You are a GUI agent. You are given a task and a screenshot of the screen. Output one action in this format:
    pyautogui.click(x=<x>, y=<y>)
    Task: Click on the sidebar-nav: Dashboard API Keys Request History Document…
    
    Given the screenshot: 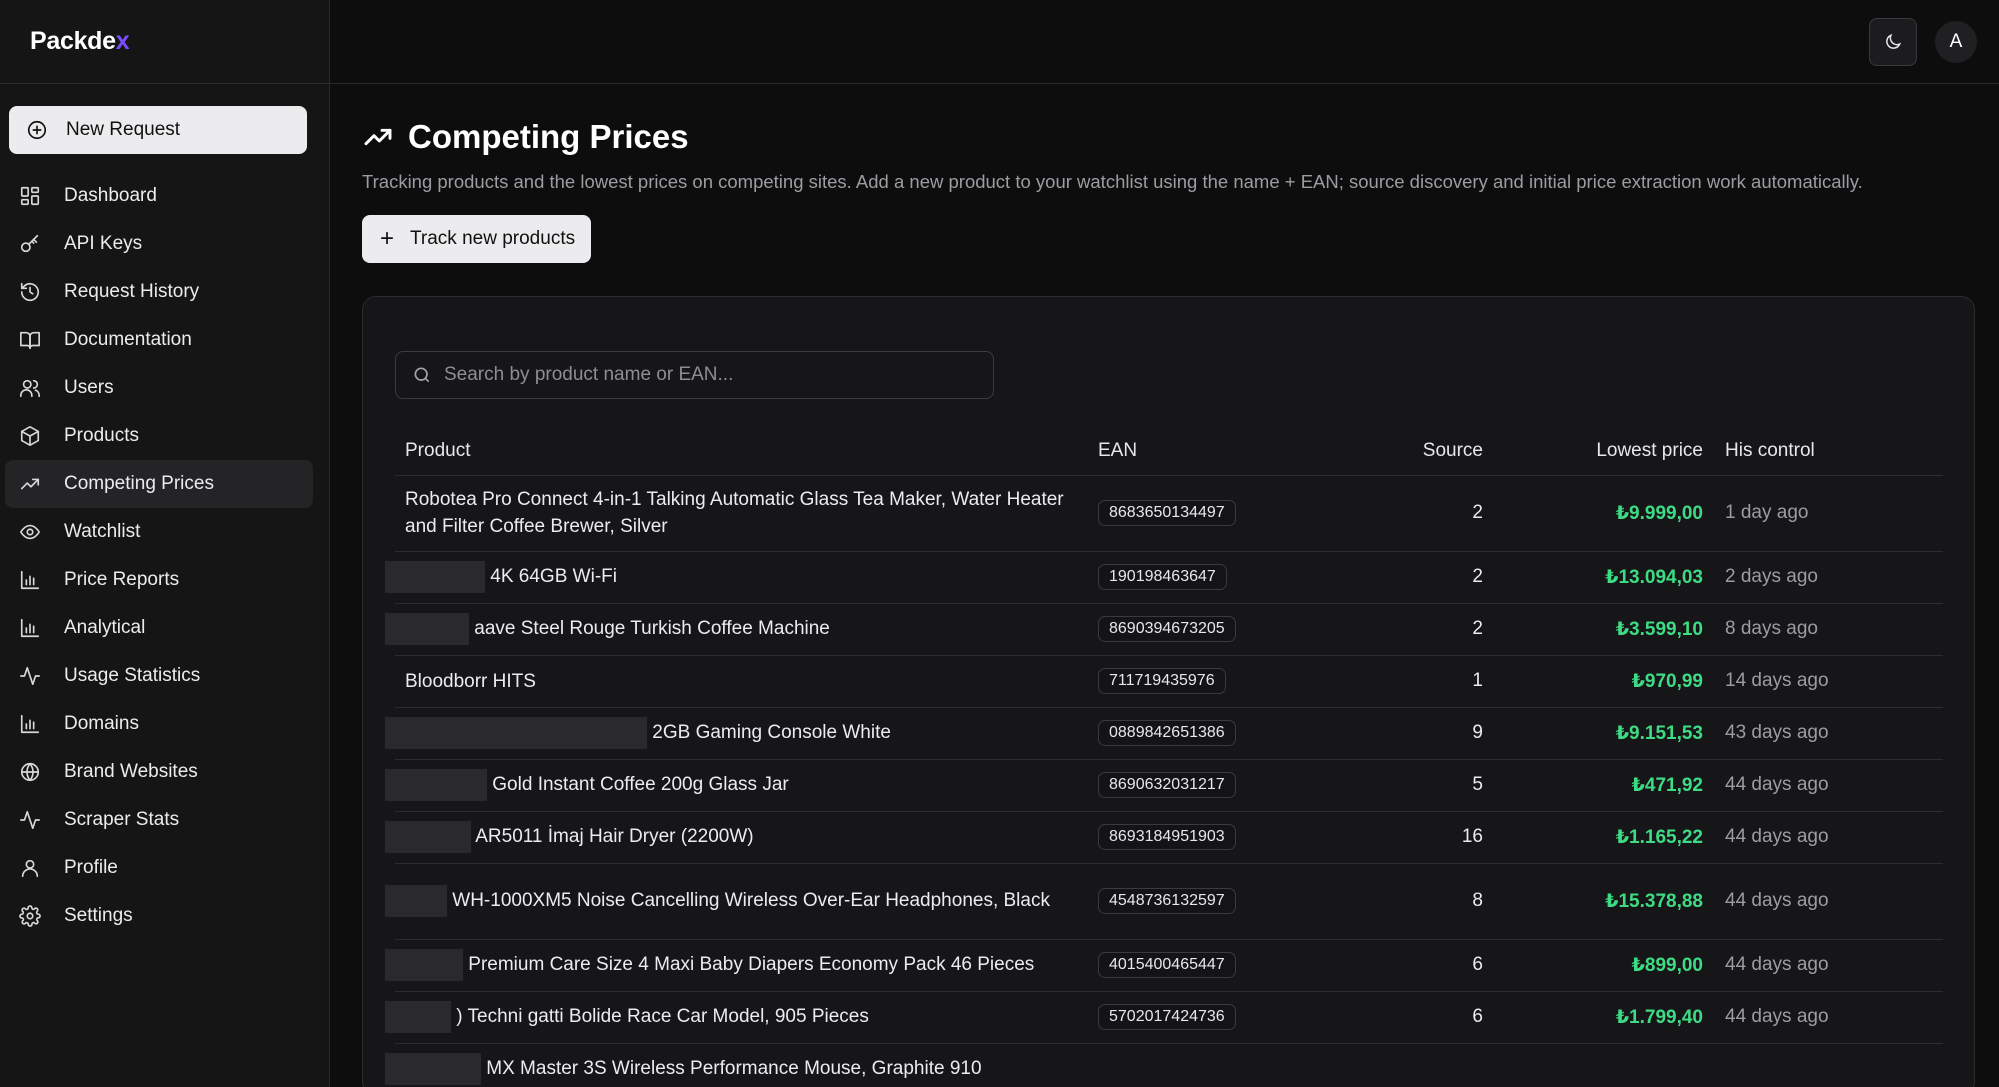 What is the action you would take?
    pyautogui.click(x=164, y=556)
    